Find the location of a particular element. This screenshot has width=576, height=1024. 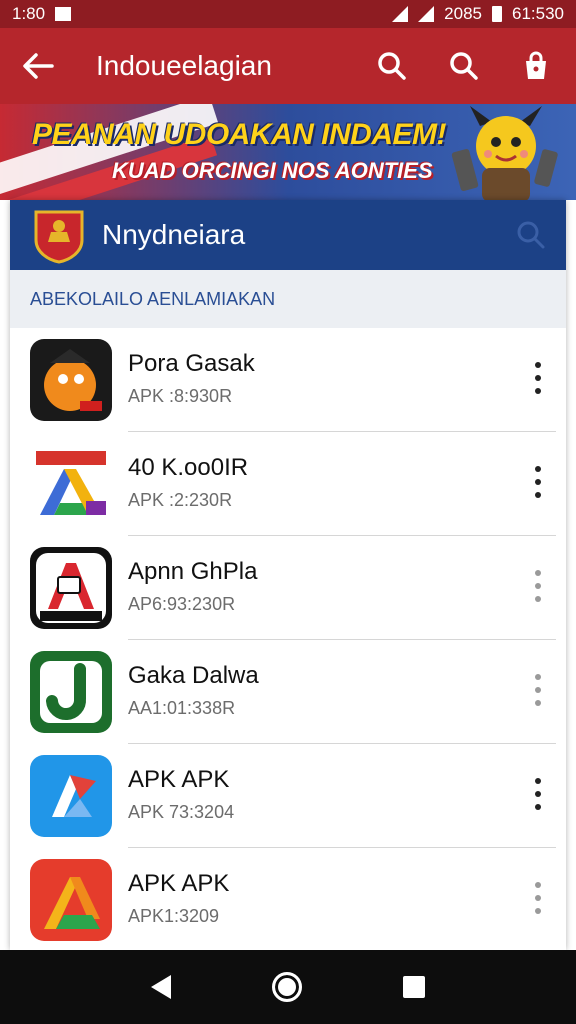

list-item: 40 K.oo0IR APK :2:230R is located at coordinates (288, 484).